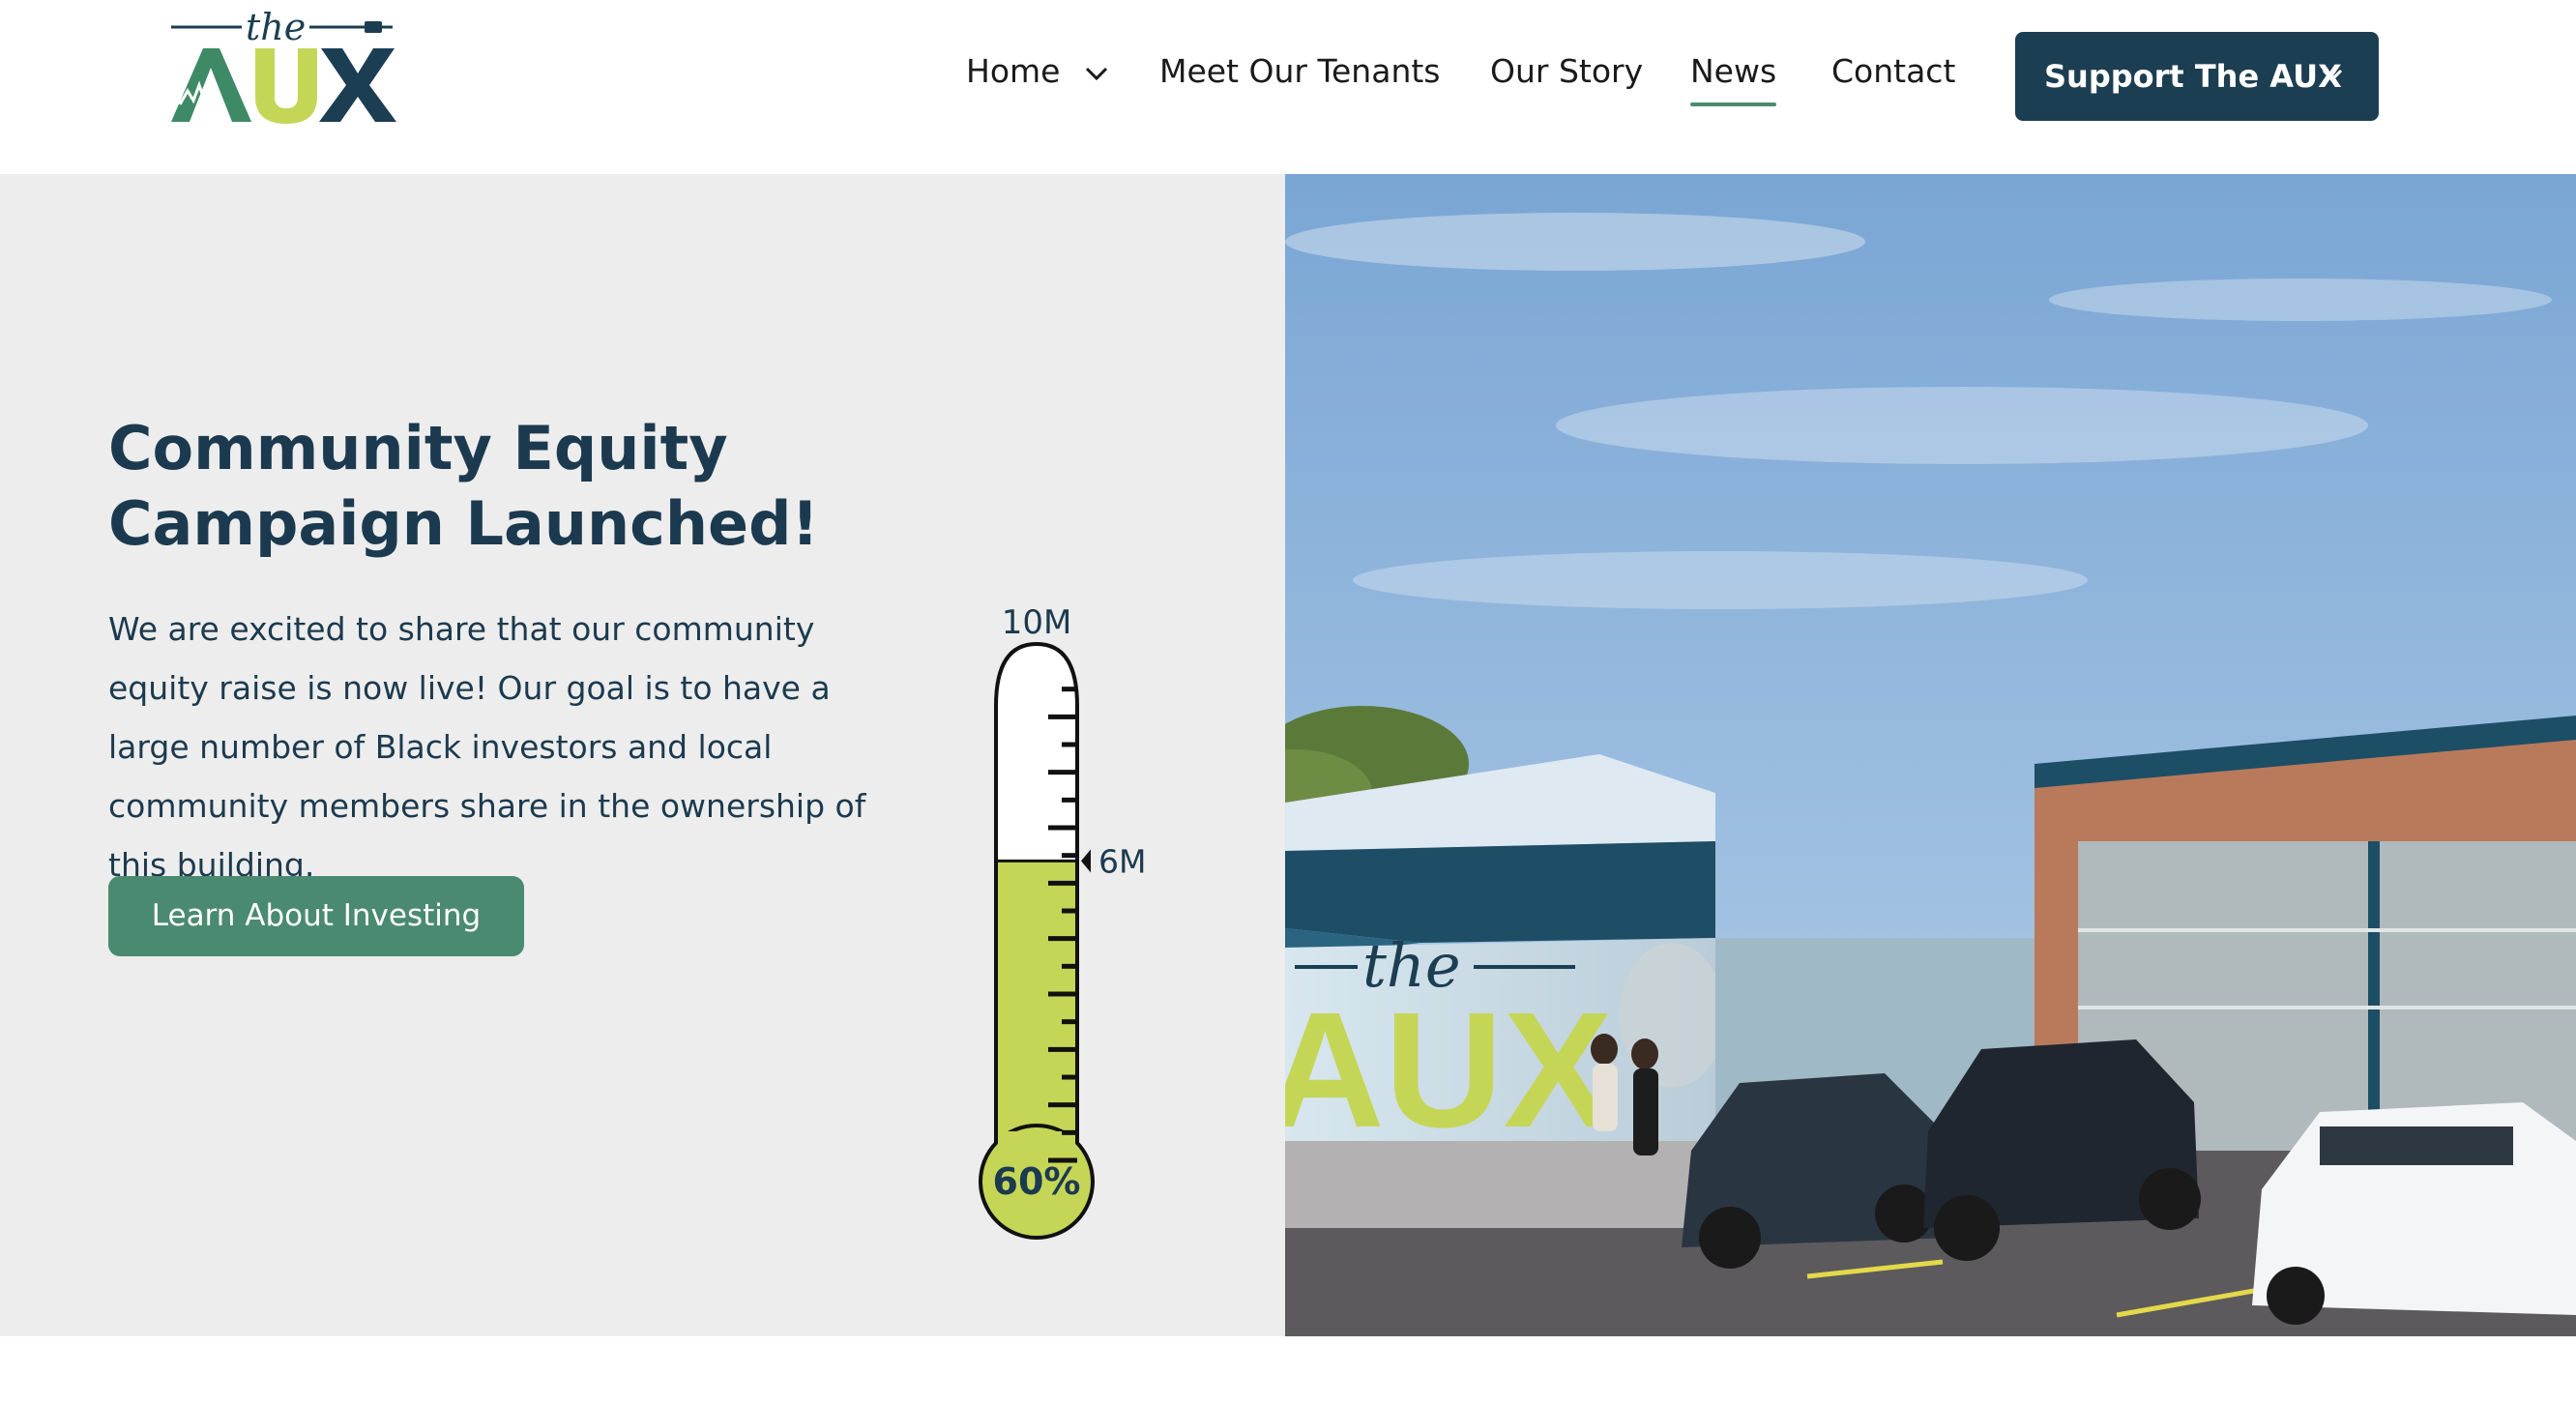 This screenshot has height=1404, width=2576. I want to click on thermometer-percent-label: 60%, so click(1037, 1182).